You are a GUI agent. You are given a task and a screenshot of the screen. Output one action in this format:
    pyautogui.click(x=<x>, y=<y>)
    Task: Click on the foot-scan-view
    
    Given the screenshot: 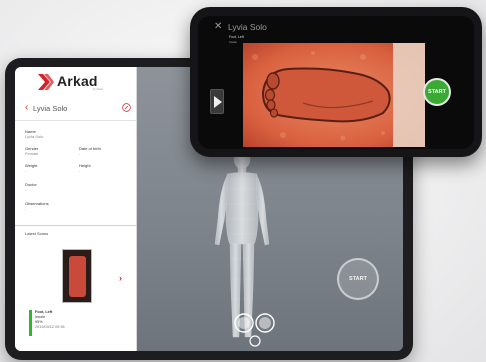 What is the action you would take?
    pyautogui.click(x=334, y=95)
    